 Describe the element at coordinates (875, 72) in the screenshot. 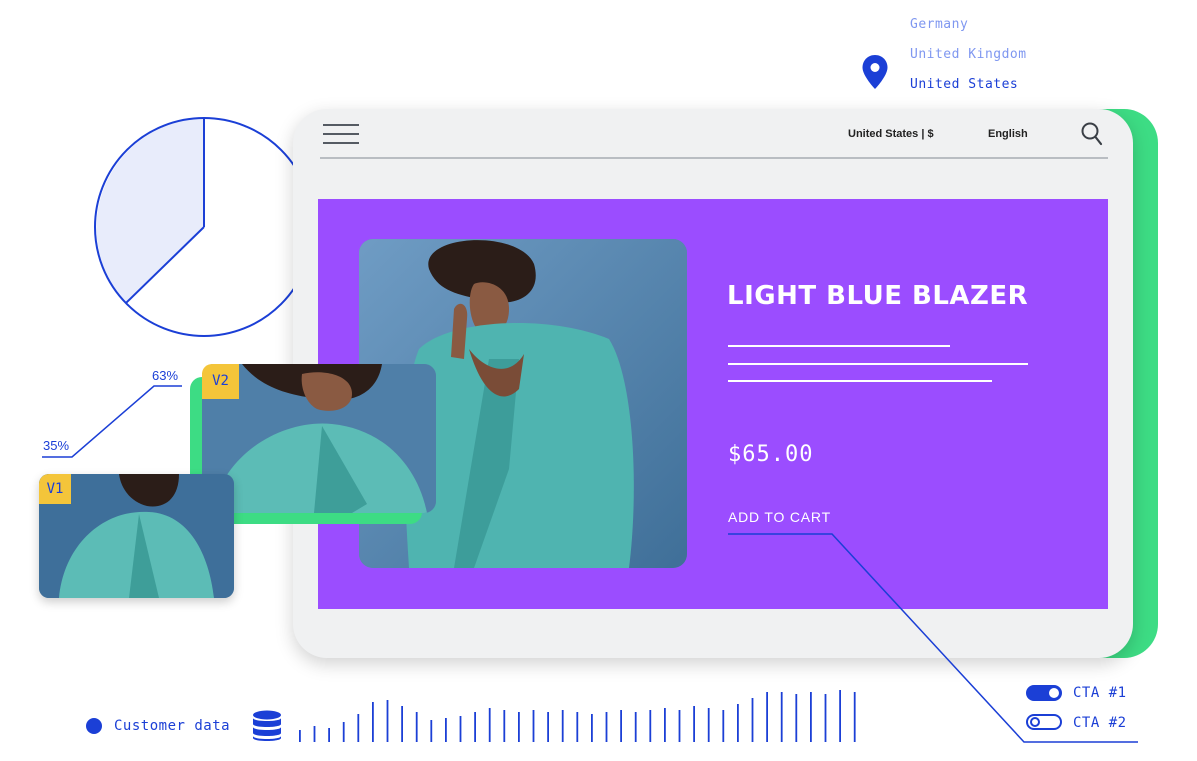

I see `location-pin-icon` at that location.